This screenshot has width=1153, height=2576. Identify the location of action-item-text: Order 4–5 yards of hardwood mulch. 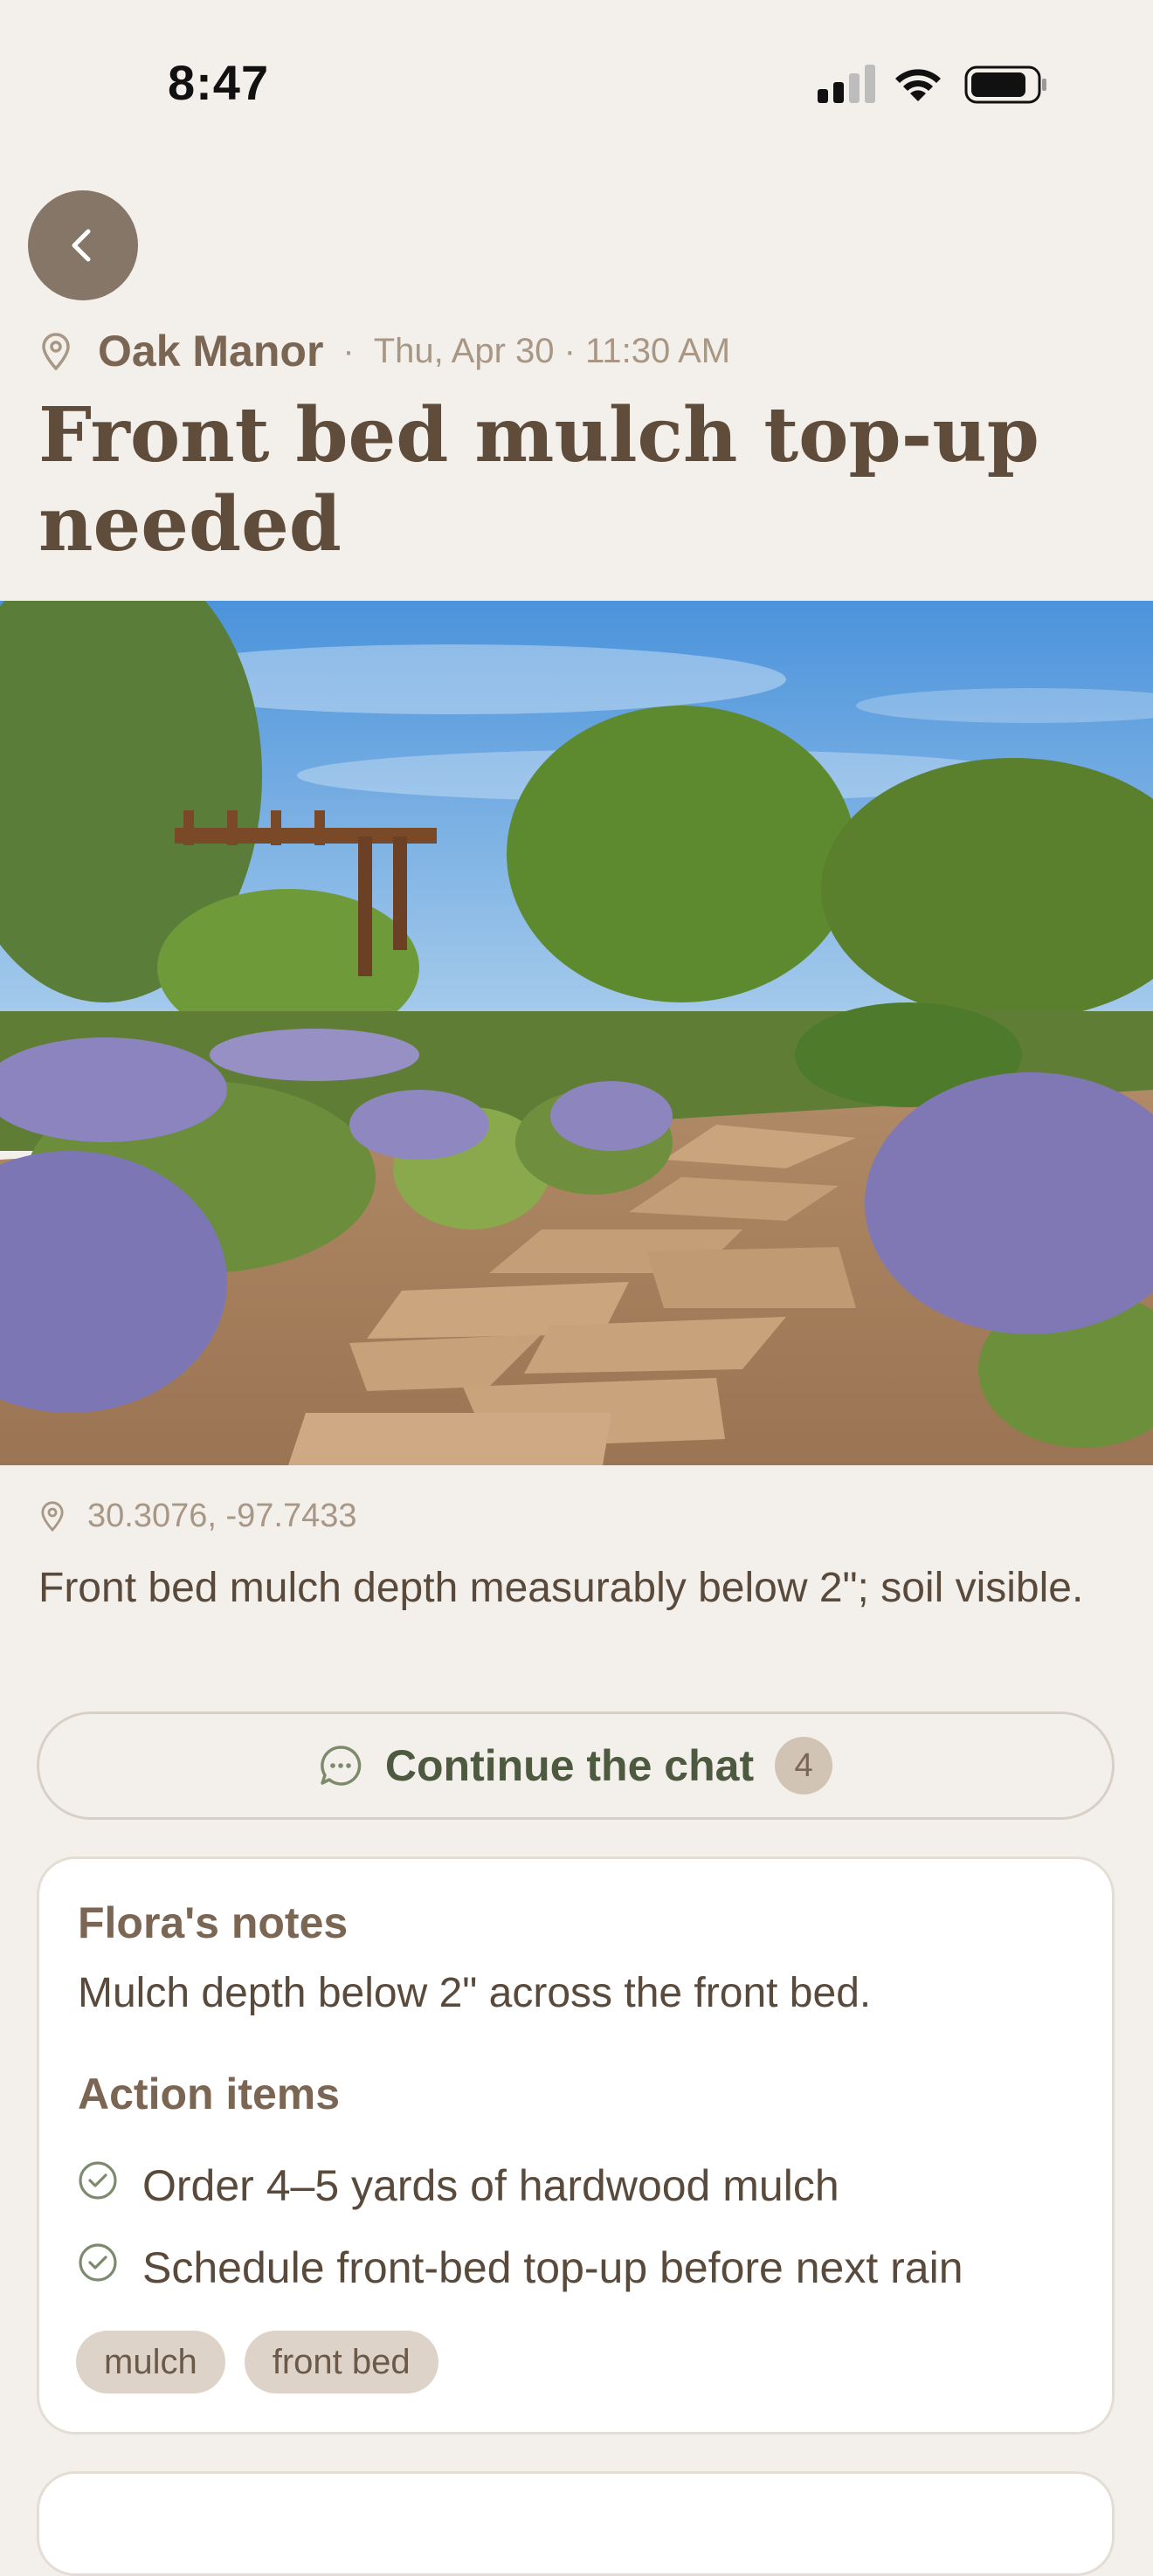
(491, 2185).